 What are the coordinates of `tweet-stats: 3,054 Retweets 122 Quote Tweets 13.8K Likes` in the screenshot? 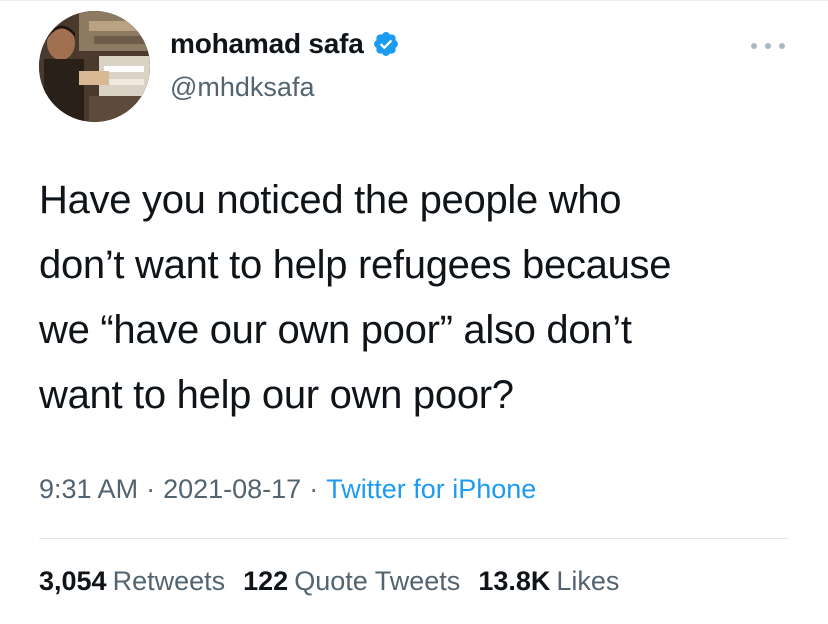 It's located at (338, 581).